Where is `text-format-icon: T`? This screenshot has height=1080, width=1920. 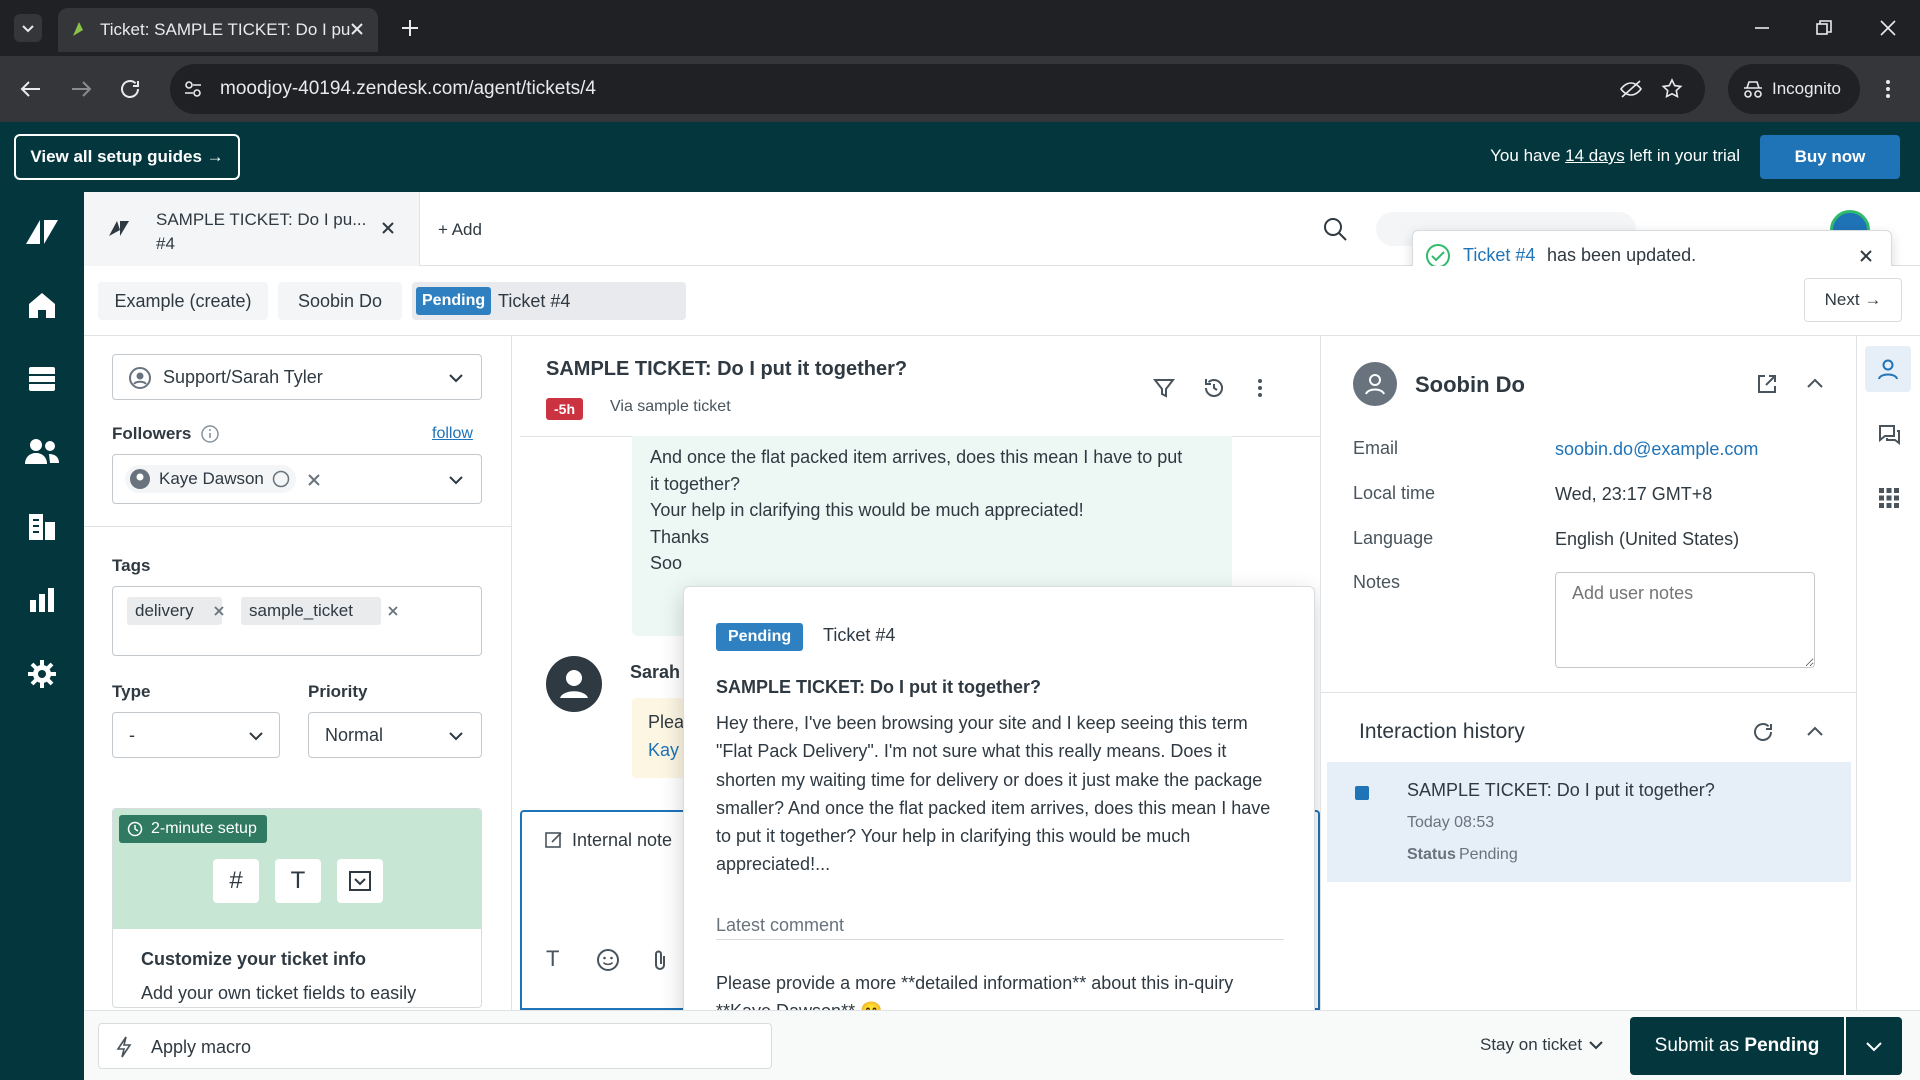 text-format-icon: T is located at coordinates (552, 959).